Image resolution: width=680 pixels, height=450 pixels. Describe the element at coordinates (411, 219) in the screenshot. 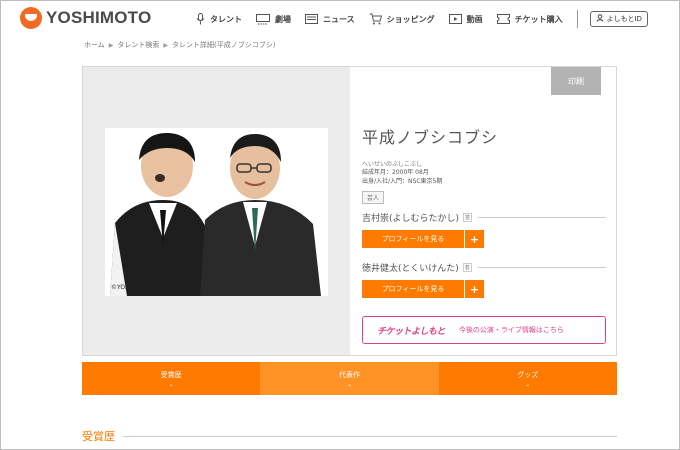

I see `member-name: 吉村崇(よしむらたかし)` at that location.